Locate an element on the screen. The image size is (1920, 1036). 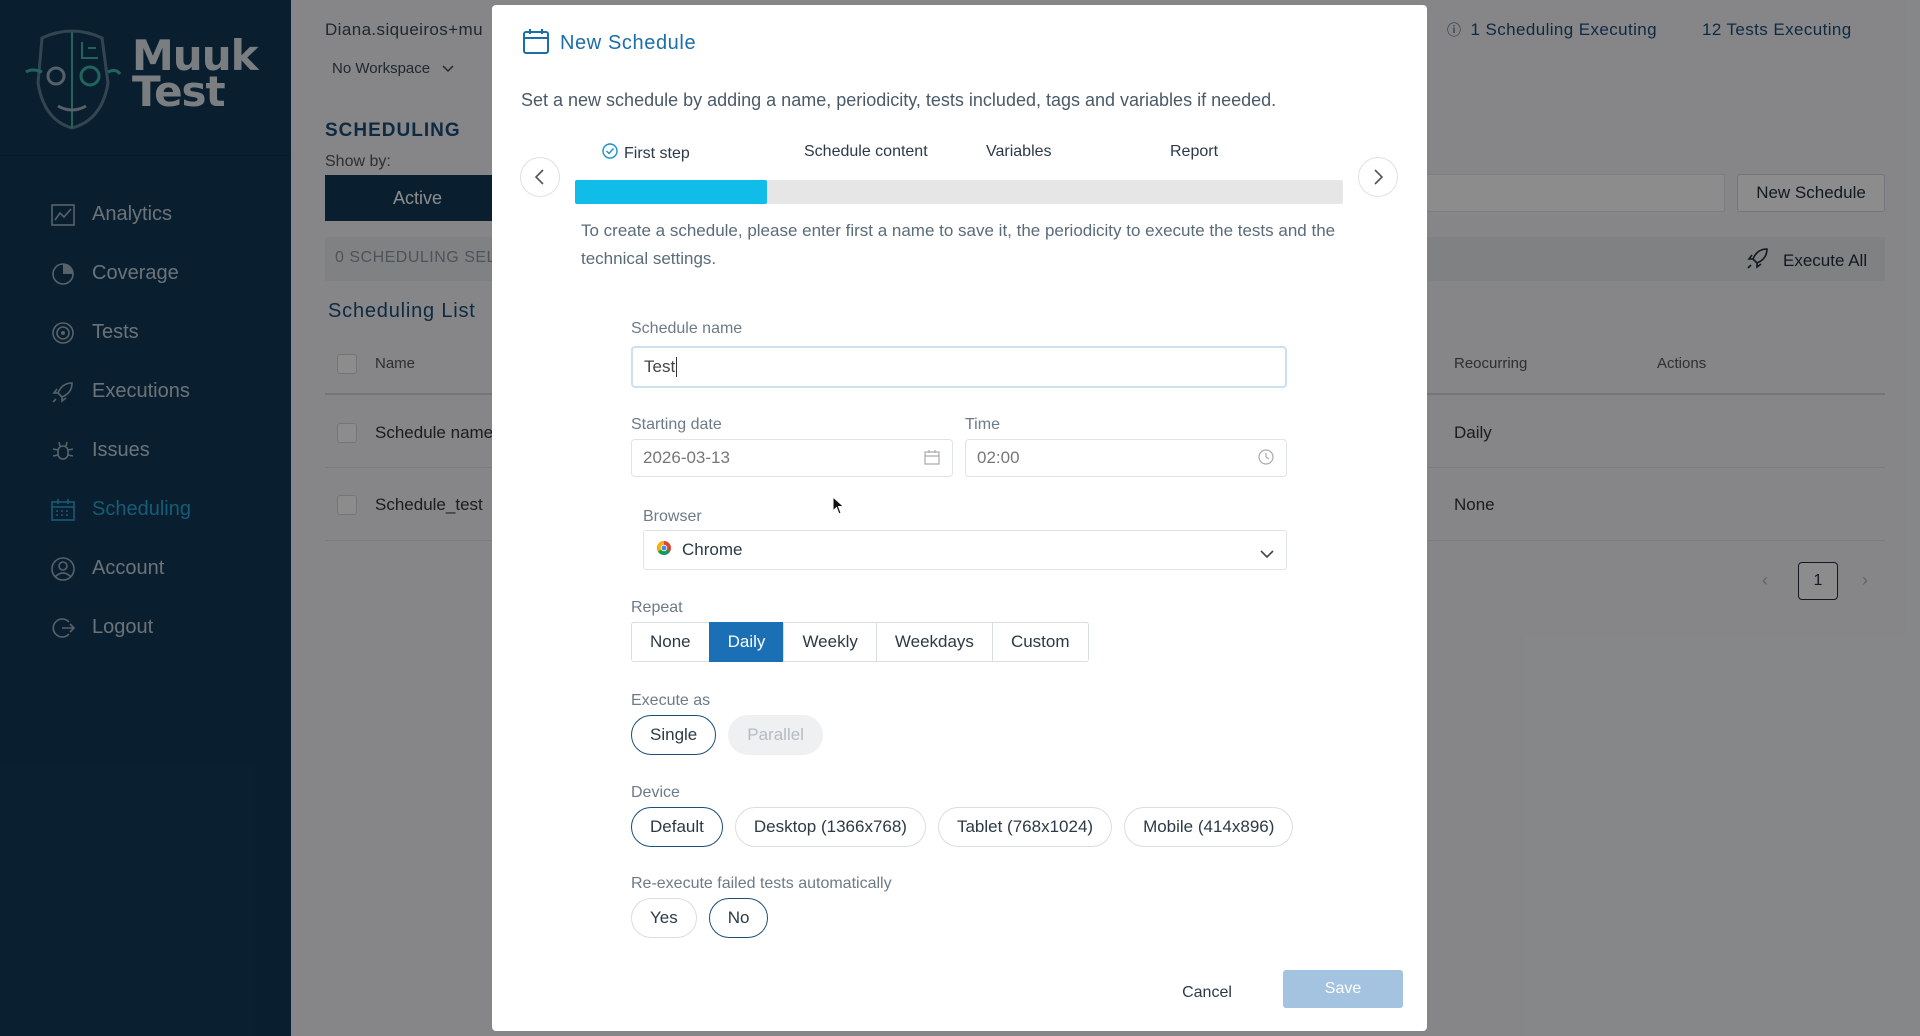
chevron-left-icon is located at coordinates (539, 177).